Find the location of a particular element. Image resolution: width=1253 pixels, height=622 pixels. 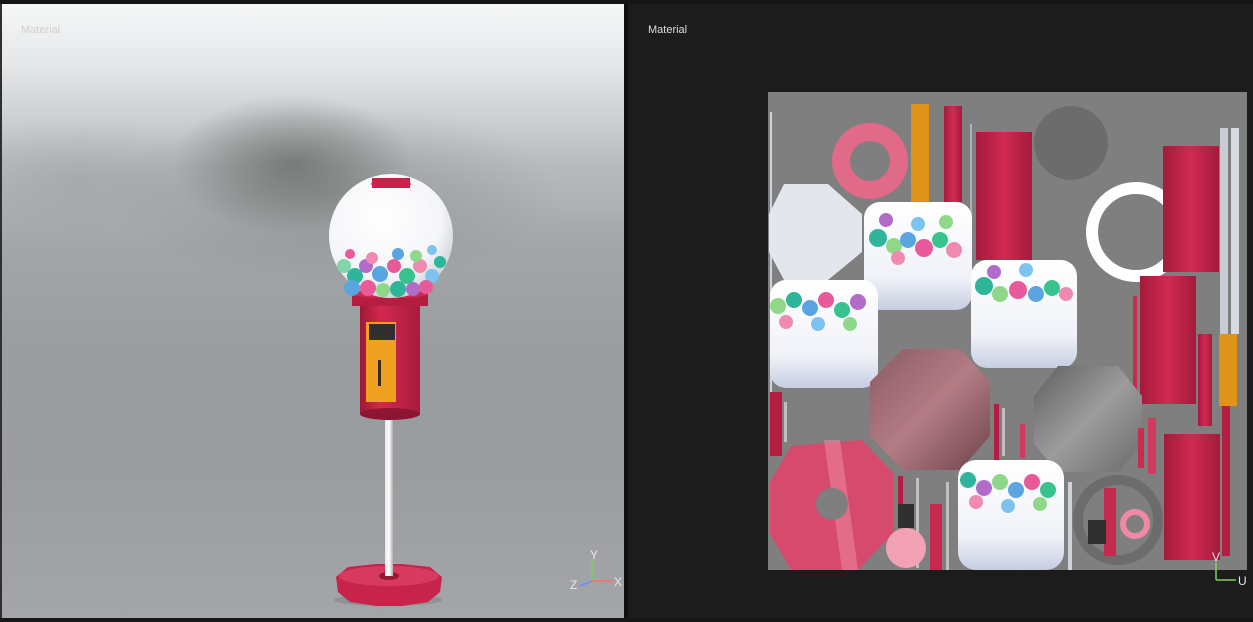

axis-z-label: Z is located at coordinates (574, 585).